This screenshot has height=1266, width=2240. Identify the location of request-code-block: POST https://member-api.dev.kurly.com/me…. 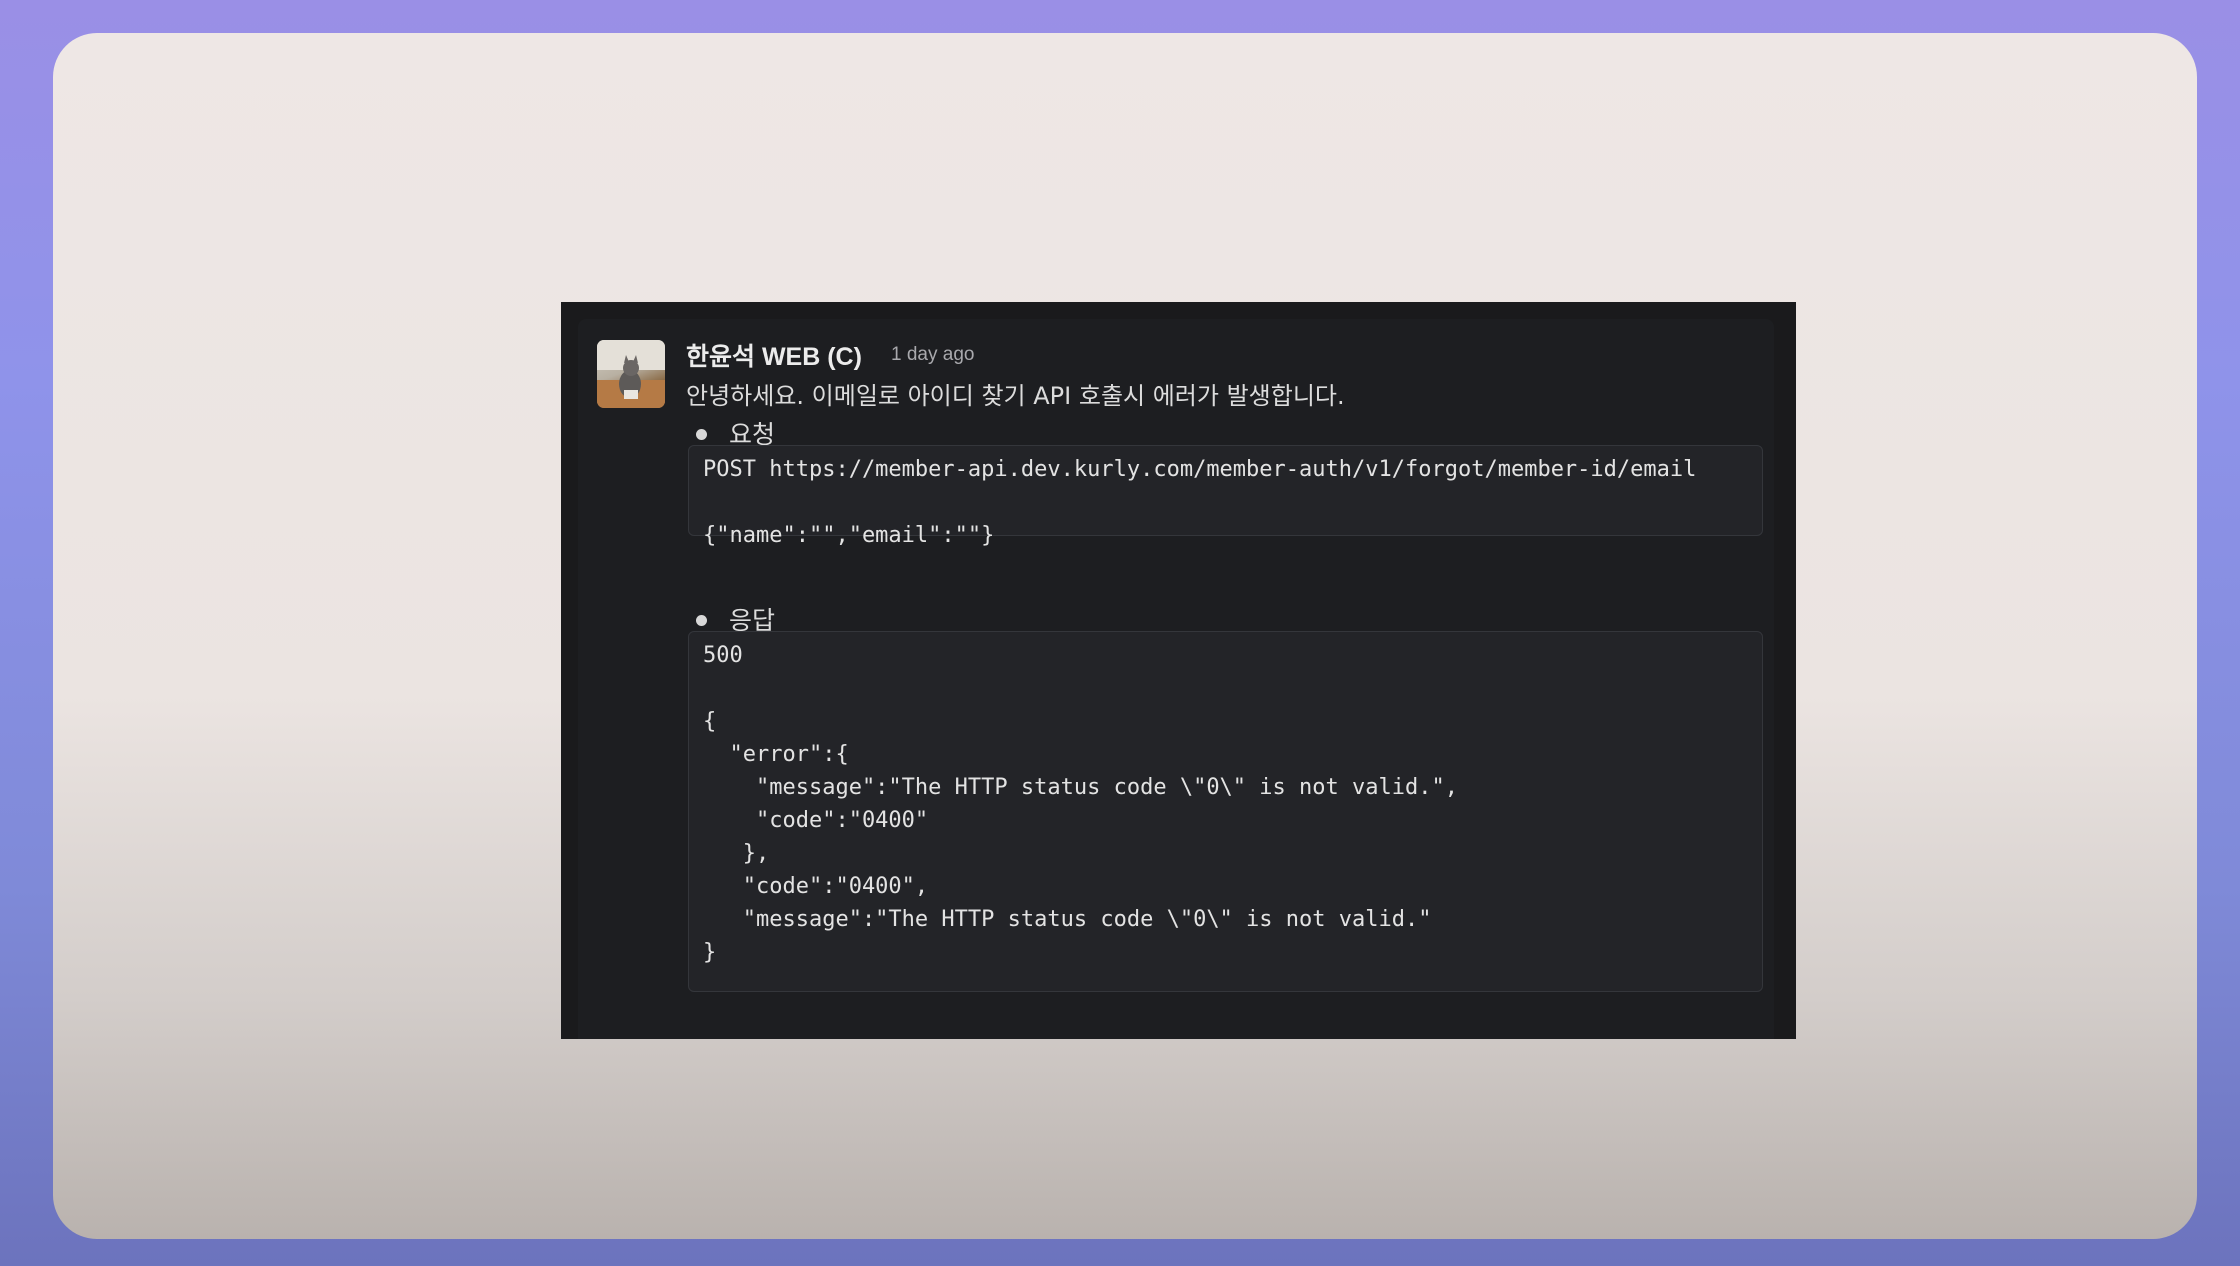
(1225, 496).